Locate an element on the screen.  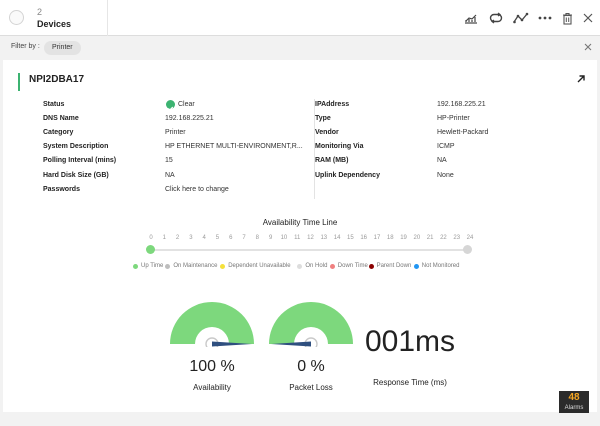
chart-icon is located at coordinates (471, 18).